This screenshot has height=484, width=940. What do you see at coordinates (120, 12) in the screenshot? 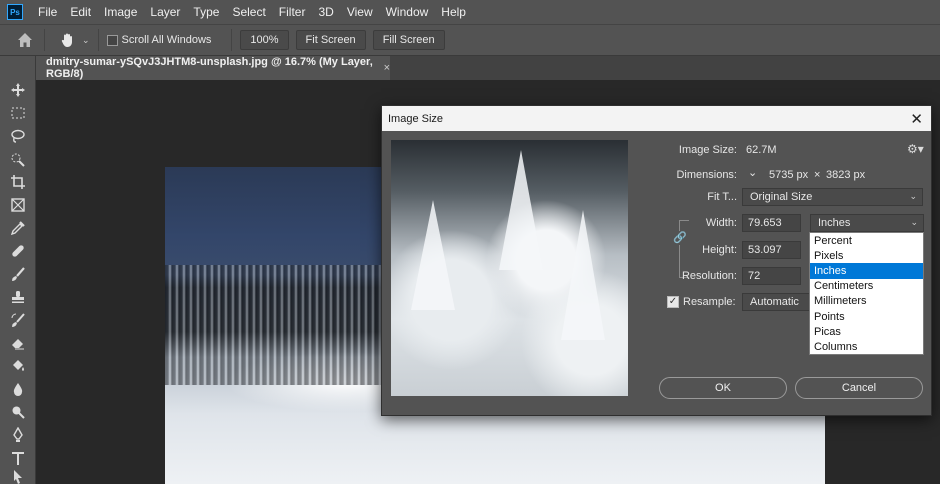
I see `menu-image: Image` at bounding box center [120, 12].